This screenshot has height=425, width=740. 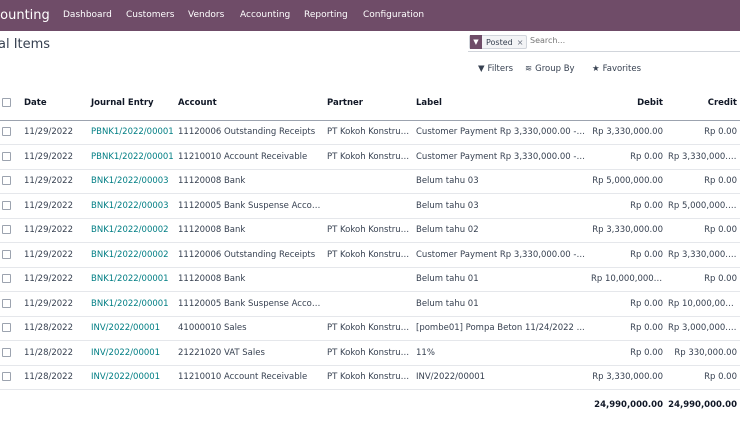 I want to click on col-credit: Credit, so click(x=703, y=103).